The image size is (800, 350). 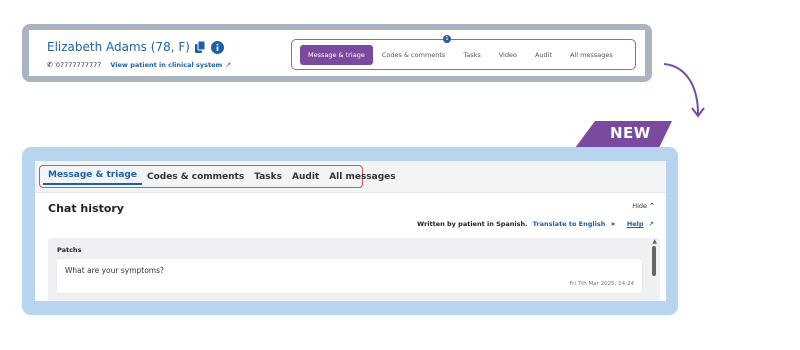 What do you see at coordinates (118, 47) in the screenshot?
I see `patient-name: Elizabeth Adams (78, F)` at bounding box center [118, 47].